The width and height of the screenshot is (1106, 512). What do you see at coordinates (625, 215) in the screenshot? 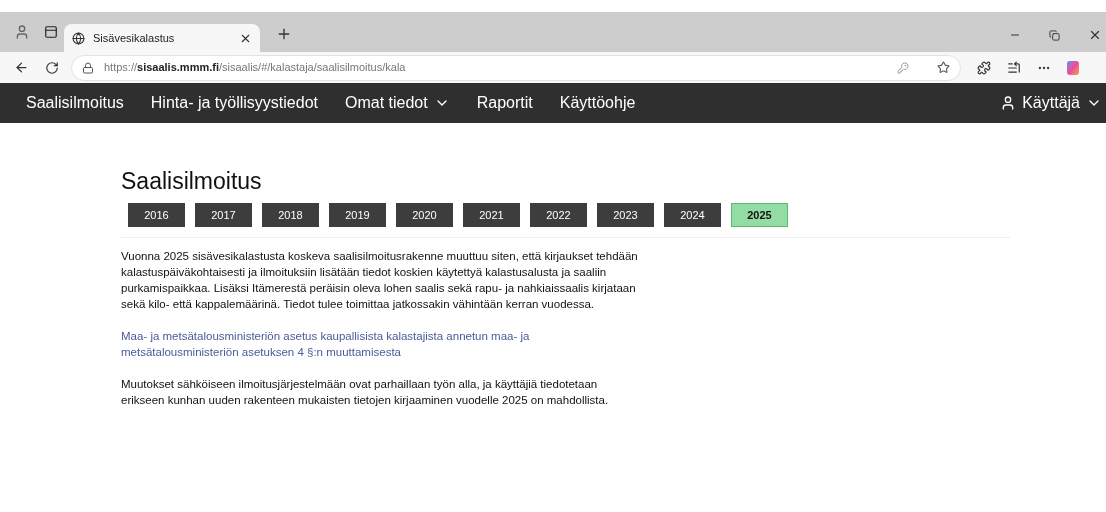
I see `year-tab: 2023` at bounding box center [625, 215].